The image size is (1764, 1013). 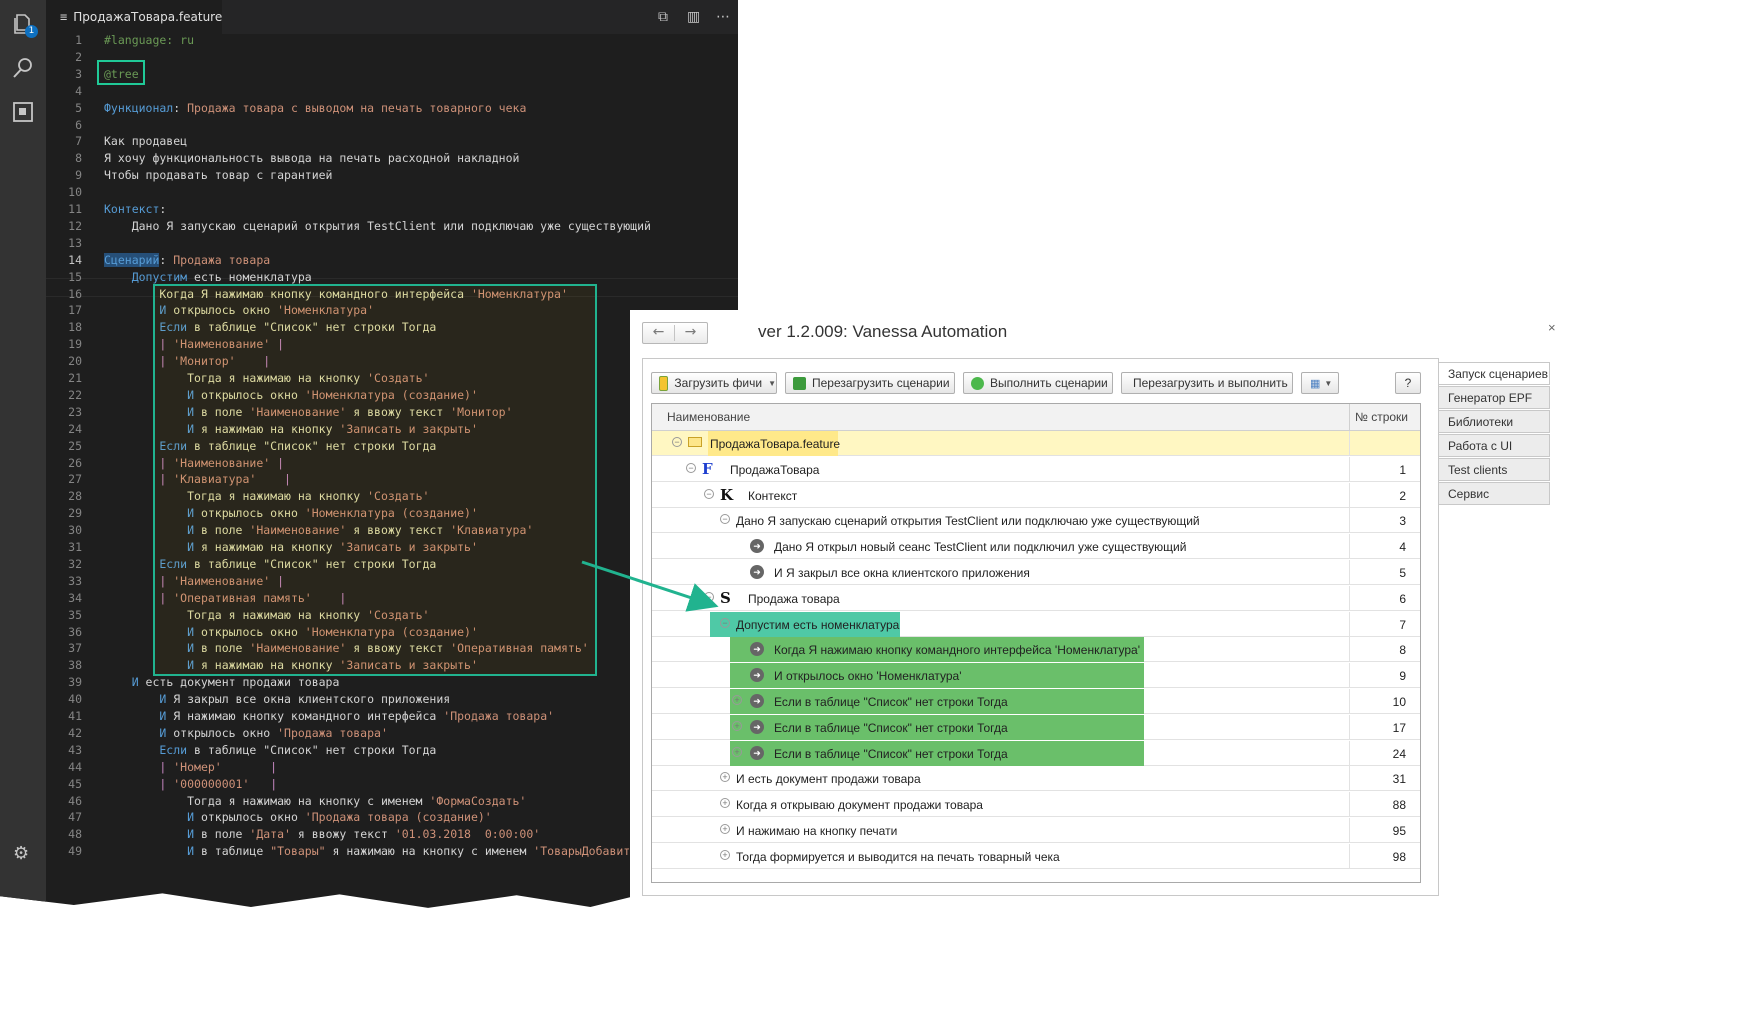 I want to click on editor-tab-bar: ≡ ПродажаТовара.feature ⧉ ▥ ⋯, so click(x=392, y=17).